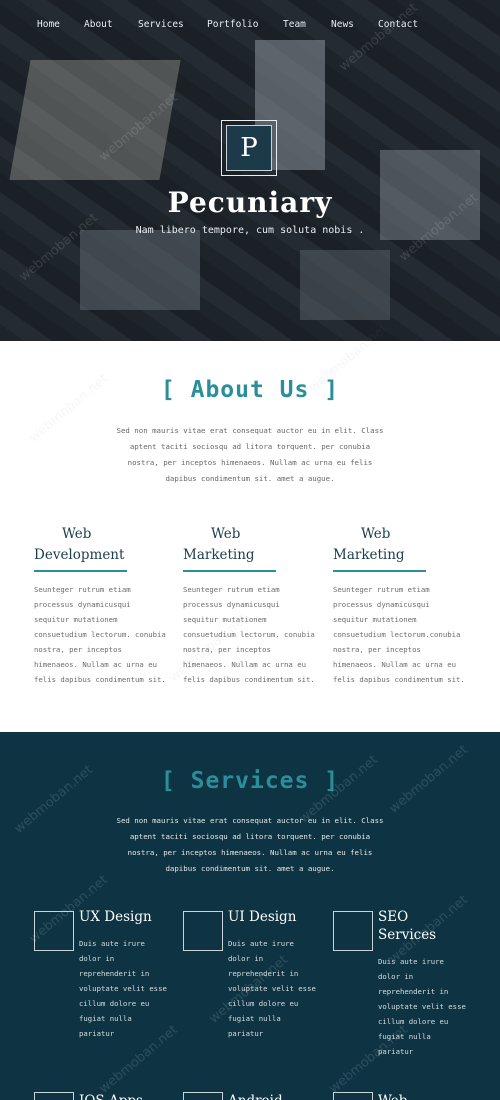 The width and height of the screenshot is (500, 1100). Describe the element at coordinates (250, 390) in the screenshot. I see `about-title: [ About Us ]` at that location.